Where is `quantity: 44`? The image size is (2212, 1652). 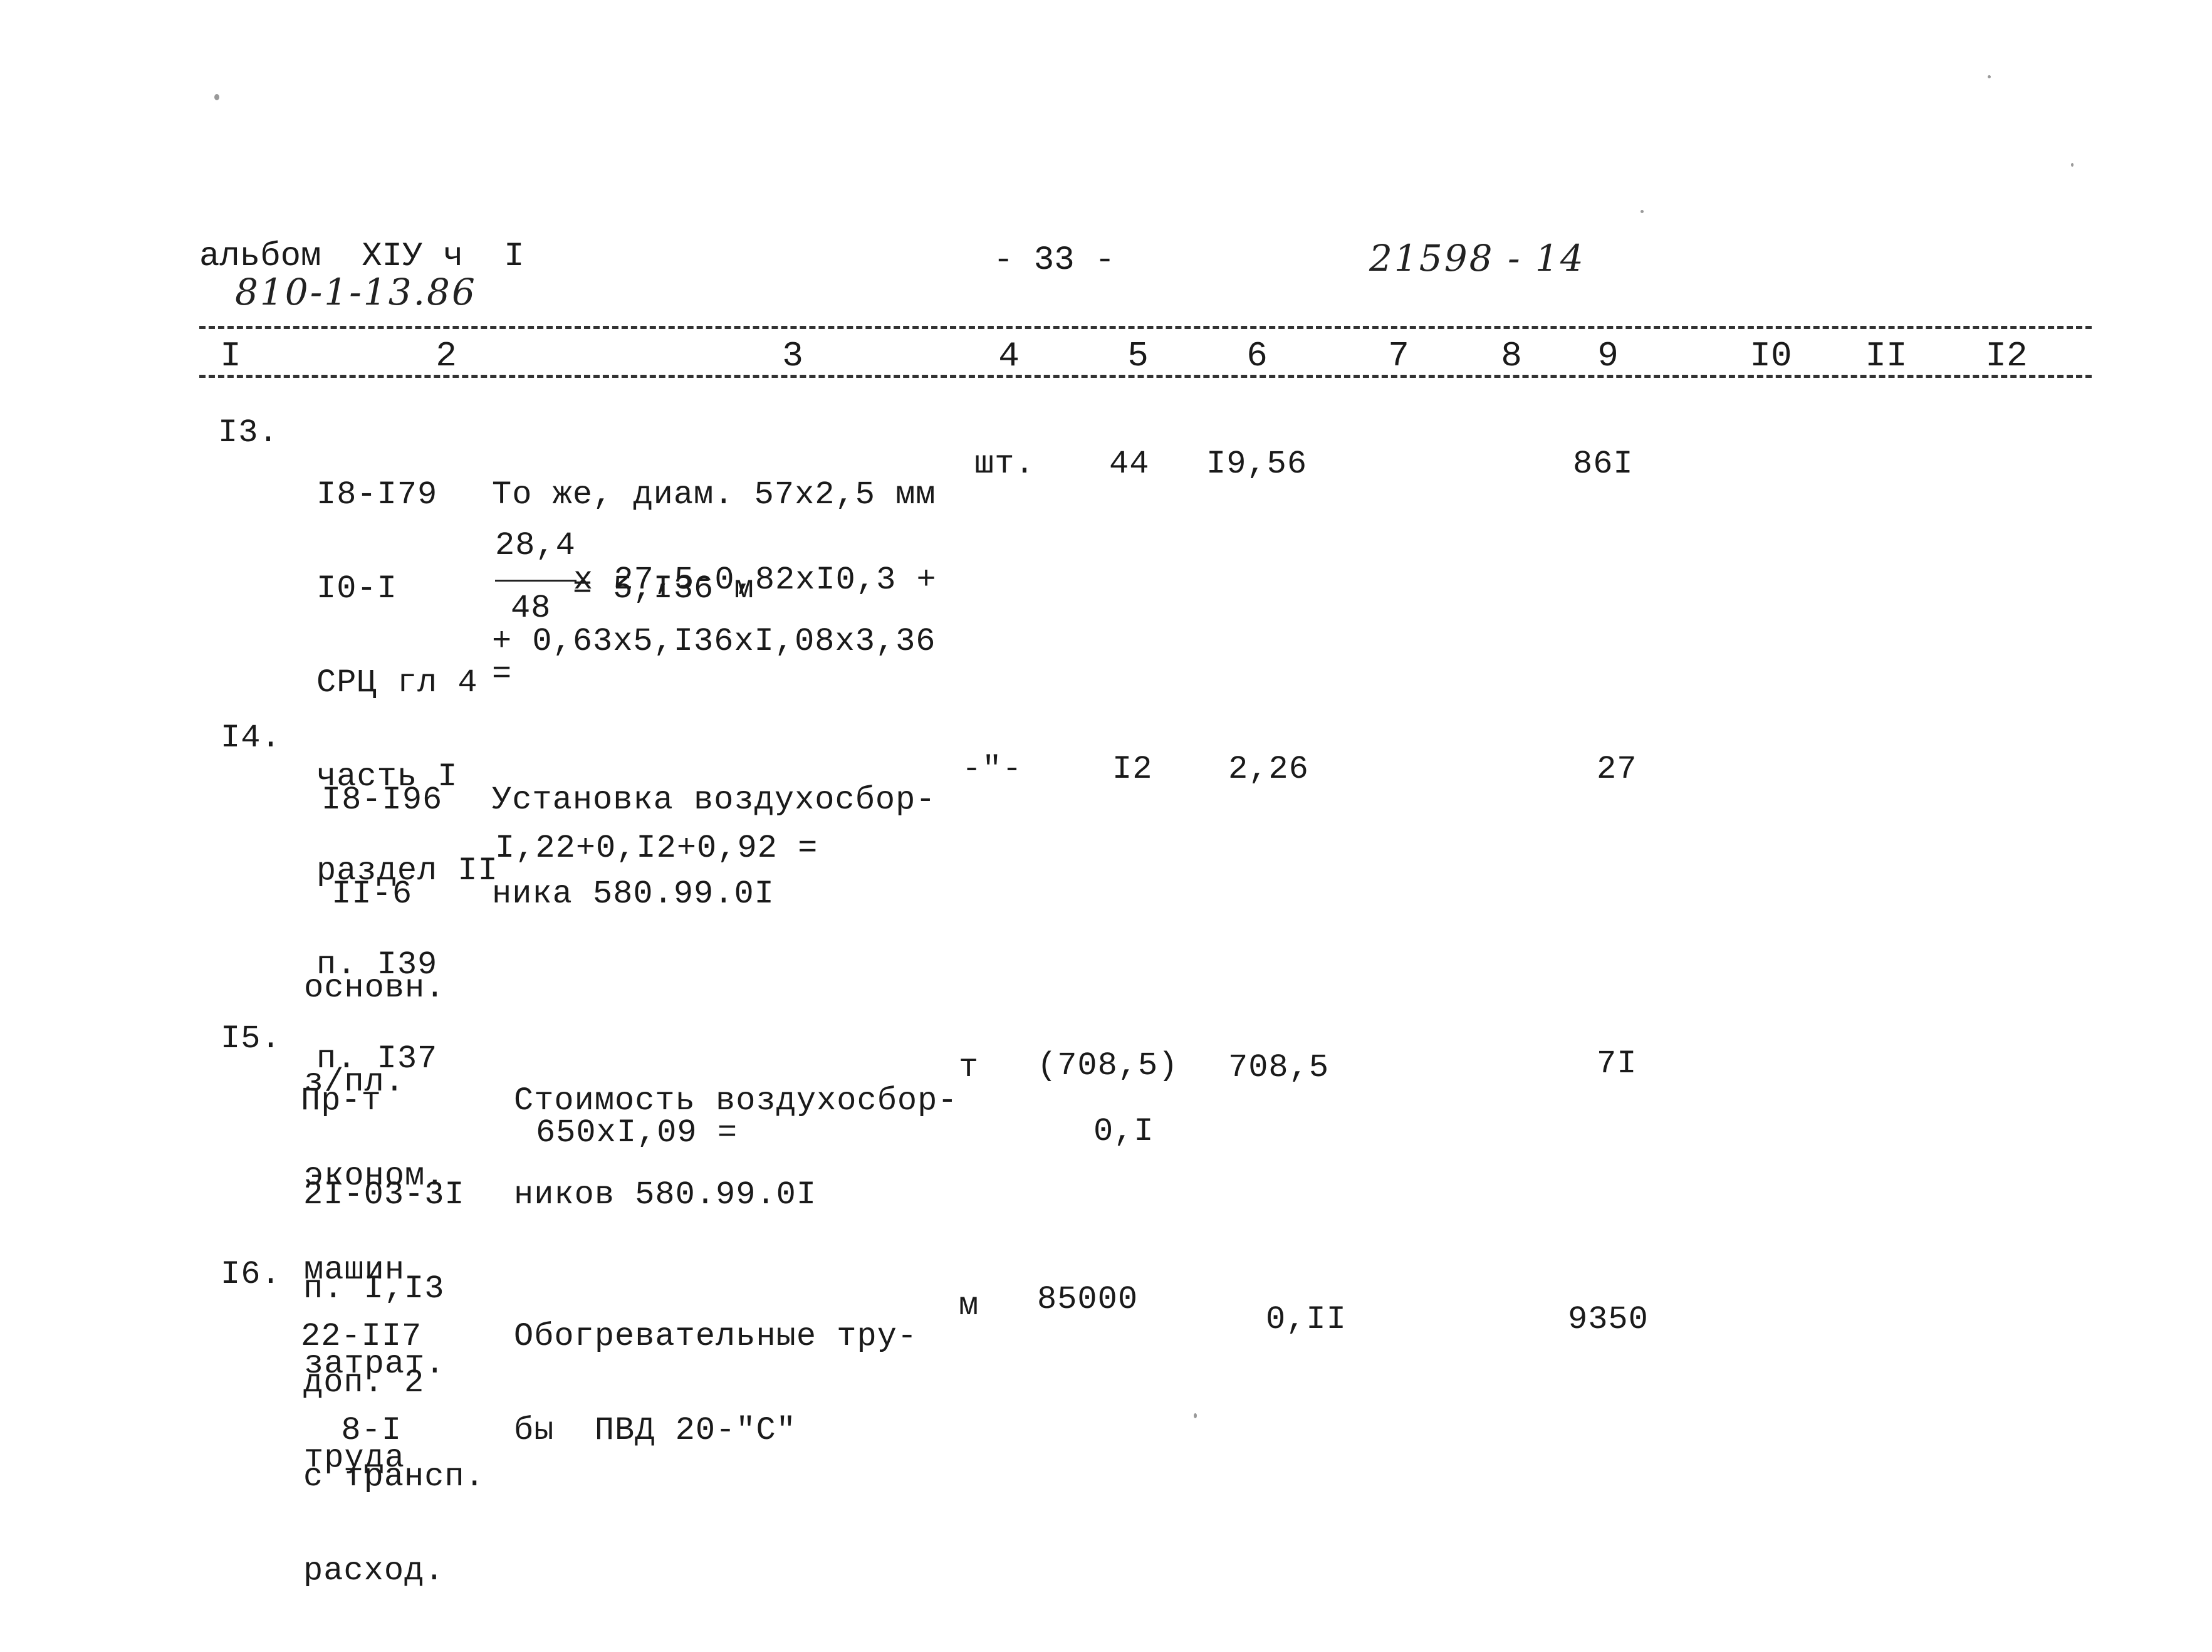 quantity: 44 is located at coordinates (1129, 464).